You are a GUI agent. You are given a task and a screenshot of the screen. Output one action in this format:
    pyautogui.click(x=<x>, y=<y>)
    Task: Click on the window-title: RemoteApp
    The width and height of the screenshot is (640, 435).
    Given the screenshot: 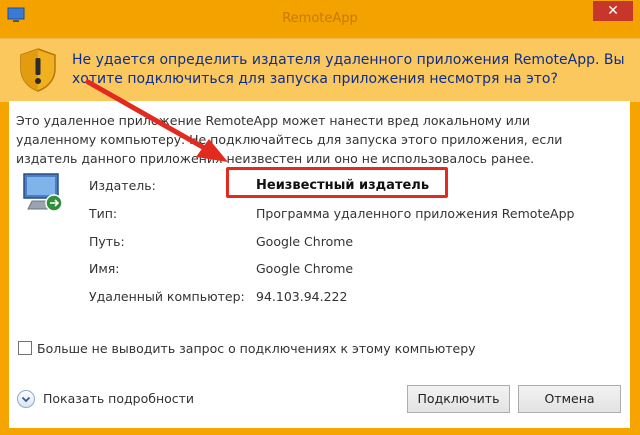 What is the action you would take?
    pyautogui.click(x=320, y=18)
    